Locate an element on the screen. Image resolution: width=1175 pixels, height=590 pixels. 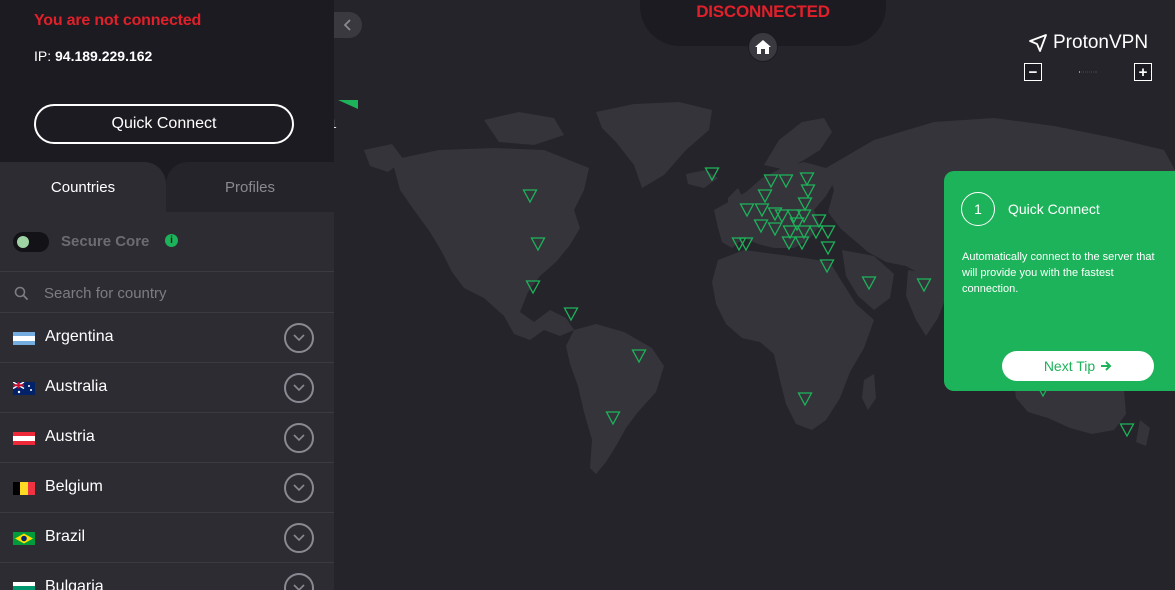
sidebar-tabs: Countries Profiles is located at coordinates (167, 187).